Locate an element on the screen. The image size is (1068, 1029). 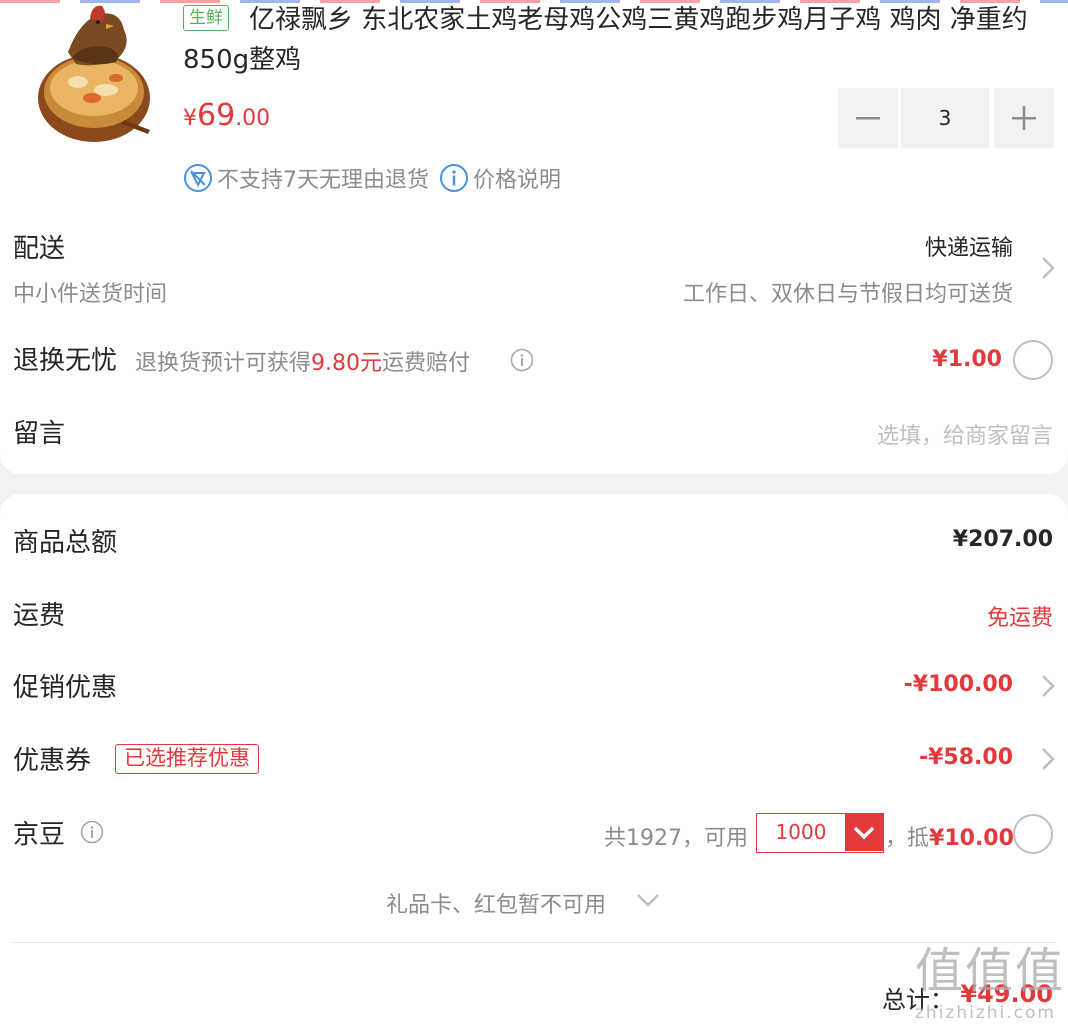
jd-bean-info-icon is located at coordinates (92, 832).